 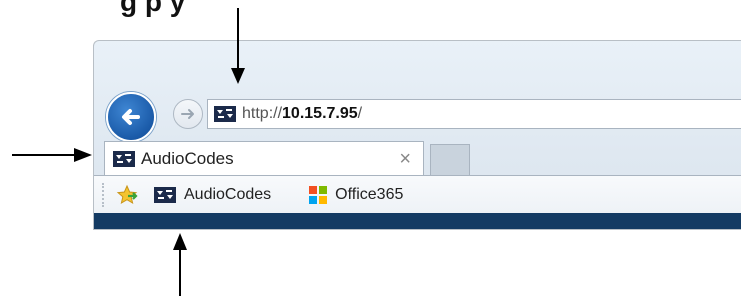 What do you see at coordinates (52, 155) in the screenshot?
I see `callout-arrow-right` at bounding box center [52, 155].